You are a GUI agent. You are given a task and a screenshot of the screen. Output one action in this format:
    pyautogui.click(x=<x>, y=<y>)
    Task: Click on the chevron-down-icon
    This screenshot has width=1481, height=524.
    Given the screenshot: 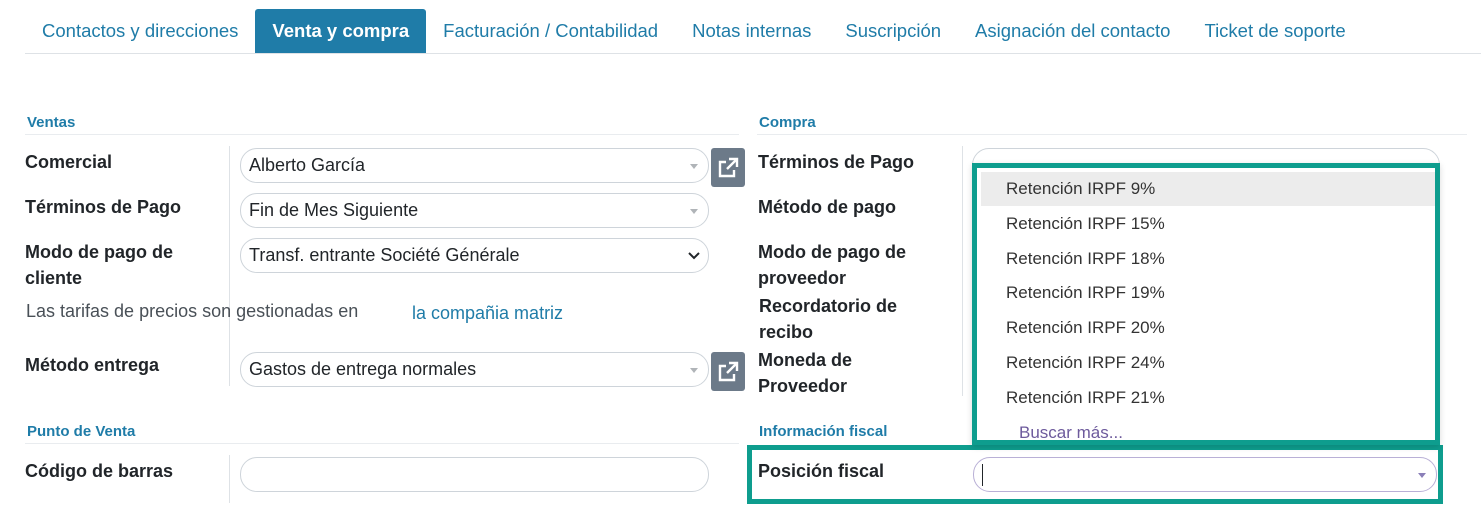 What is the action you would take?
    pyautogui.click(x=694, y=256)
    